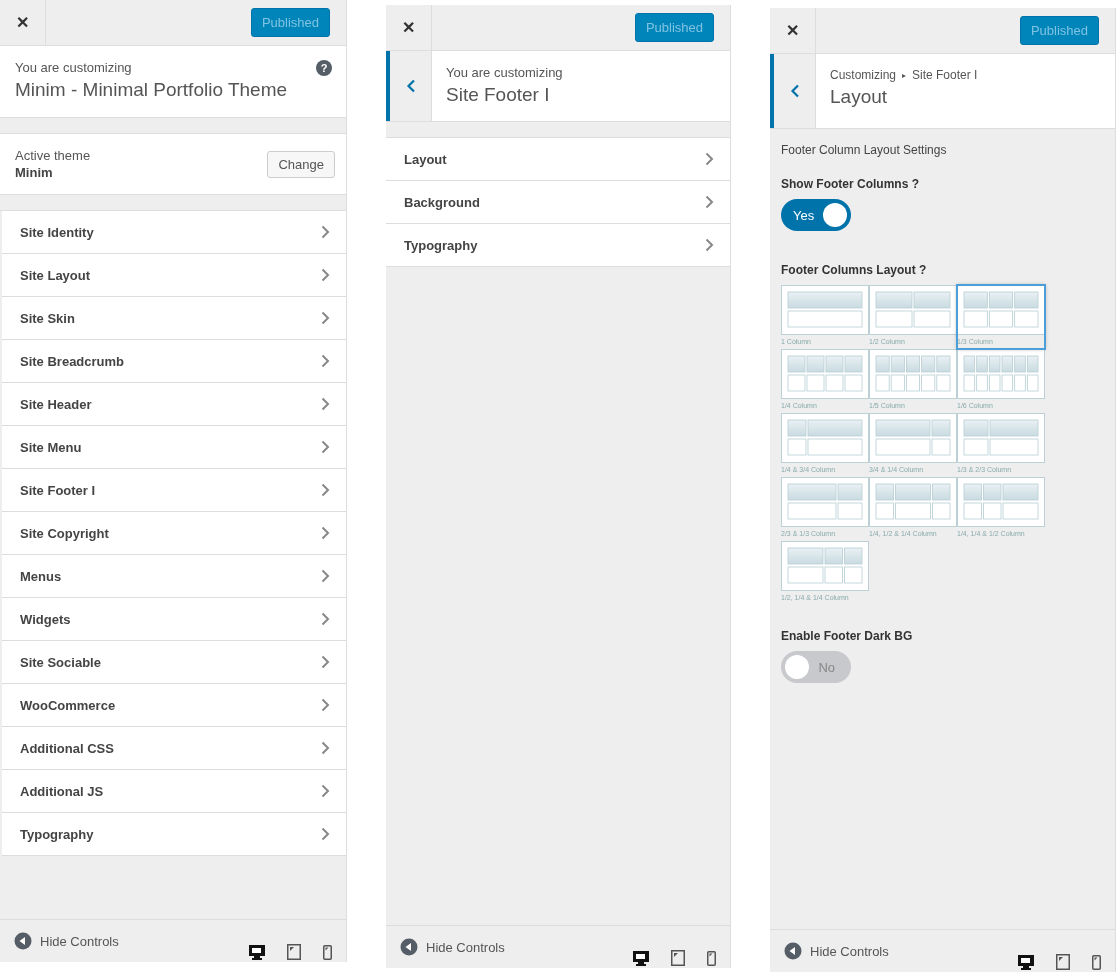 This screenshot has height=972, width=1117. What do you see at coordinates (174, 662) in the screenshot?
I see `menu-item: Site Sociable` at bounding box center [174, 662].